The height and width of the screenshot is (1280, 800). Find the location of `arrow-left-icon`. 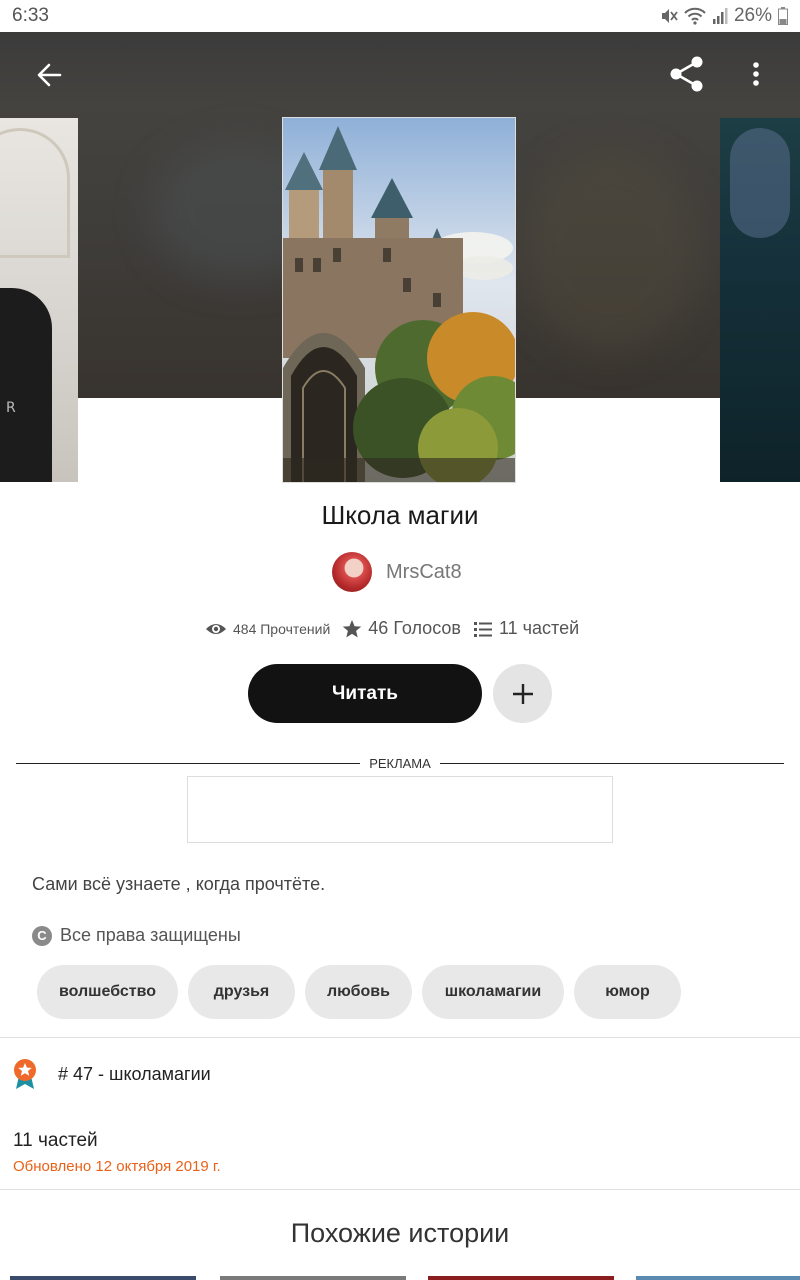

arrow-left-icon is located at coordinates (49, 75).